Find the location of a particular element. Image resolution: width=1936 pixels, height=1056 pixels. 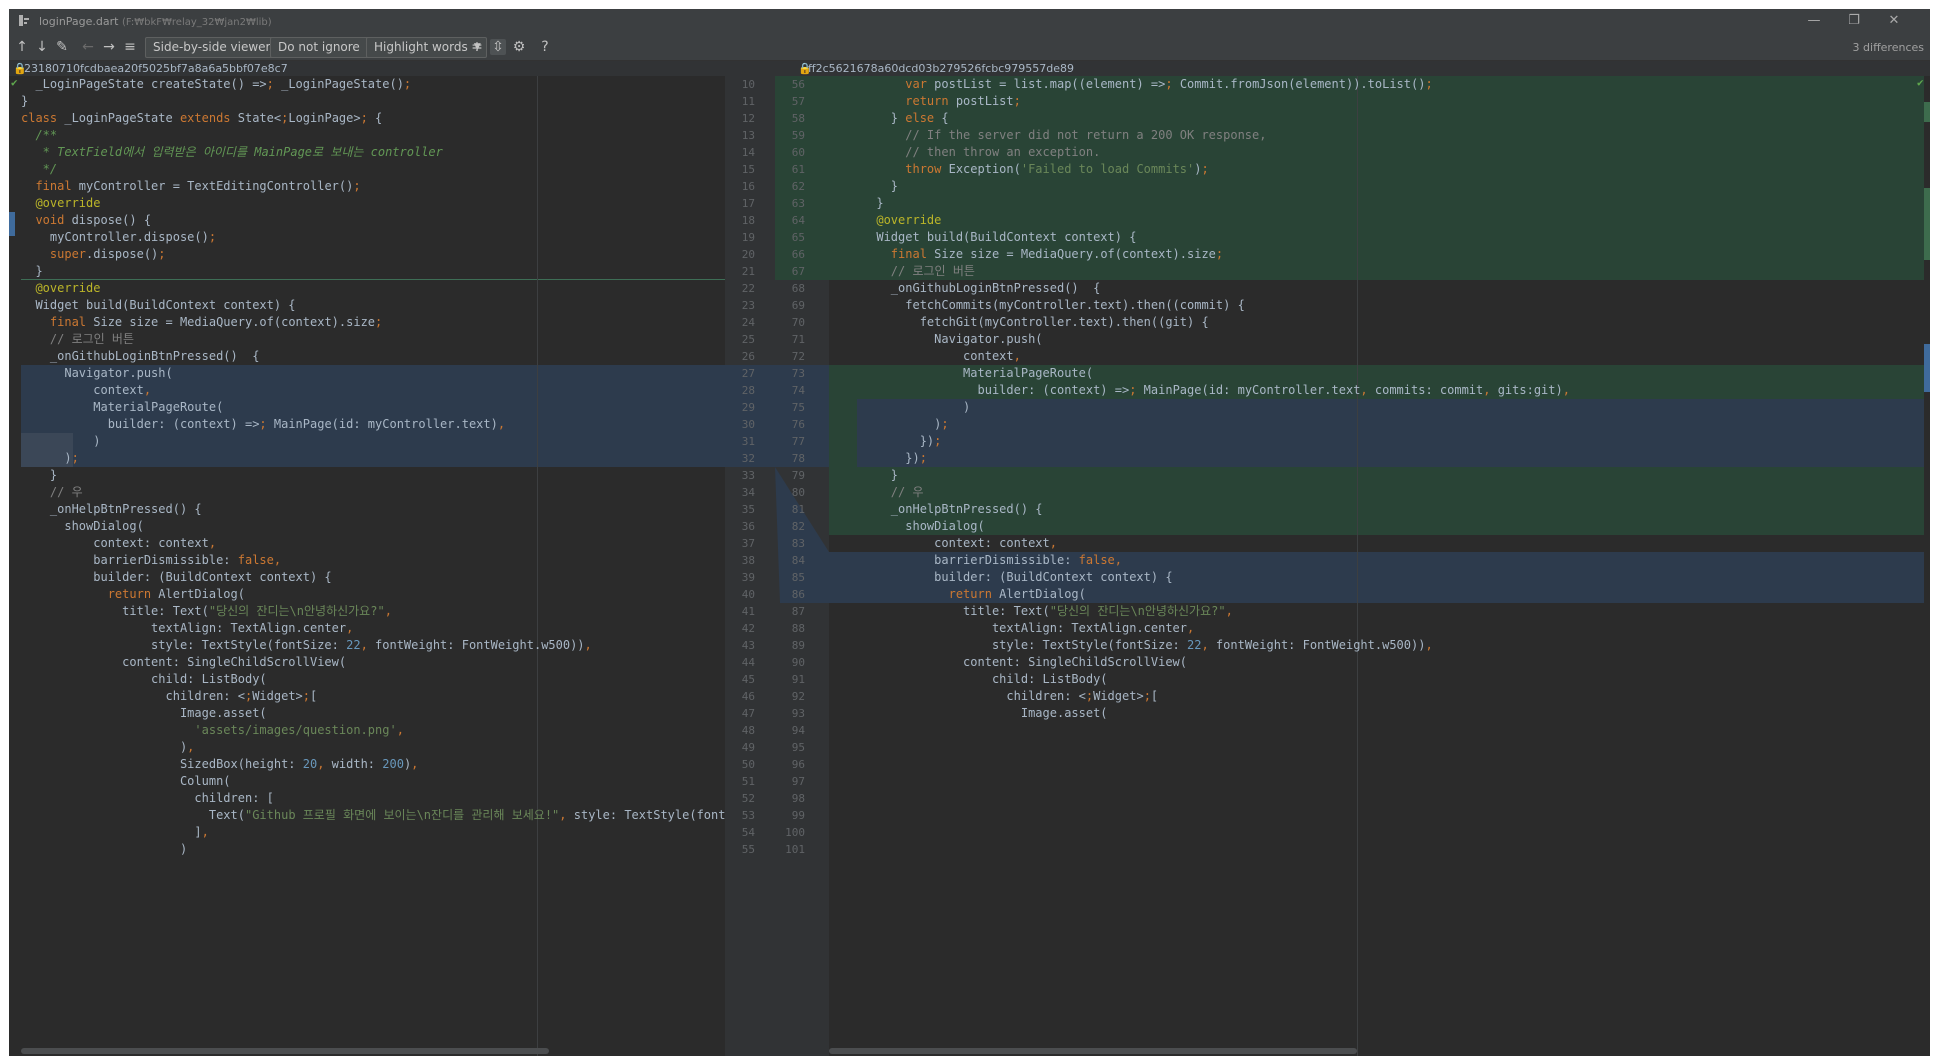

settings-gear-icon: ⚙ is located at coordinates (519, 47).